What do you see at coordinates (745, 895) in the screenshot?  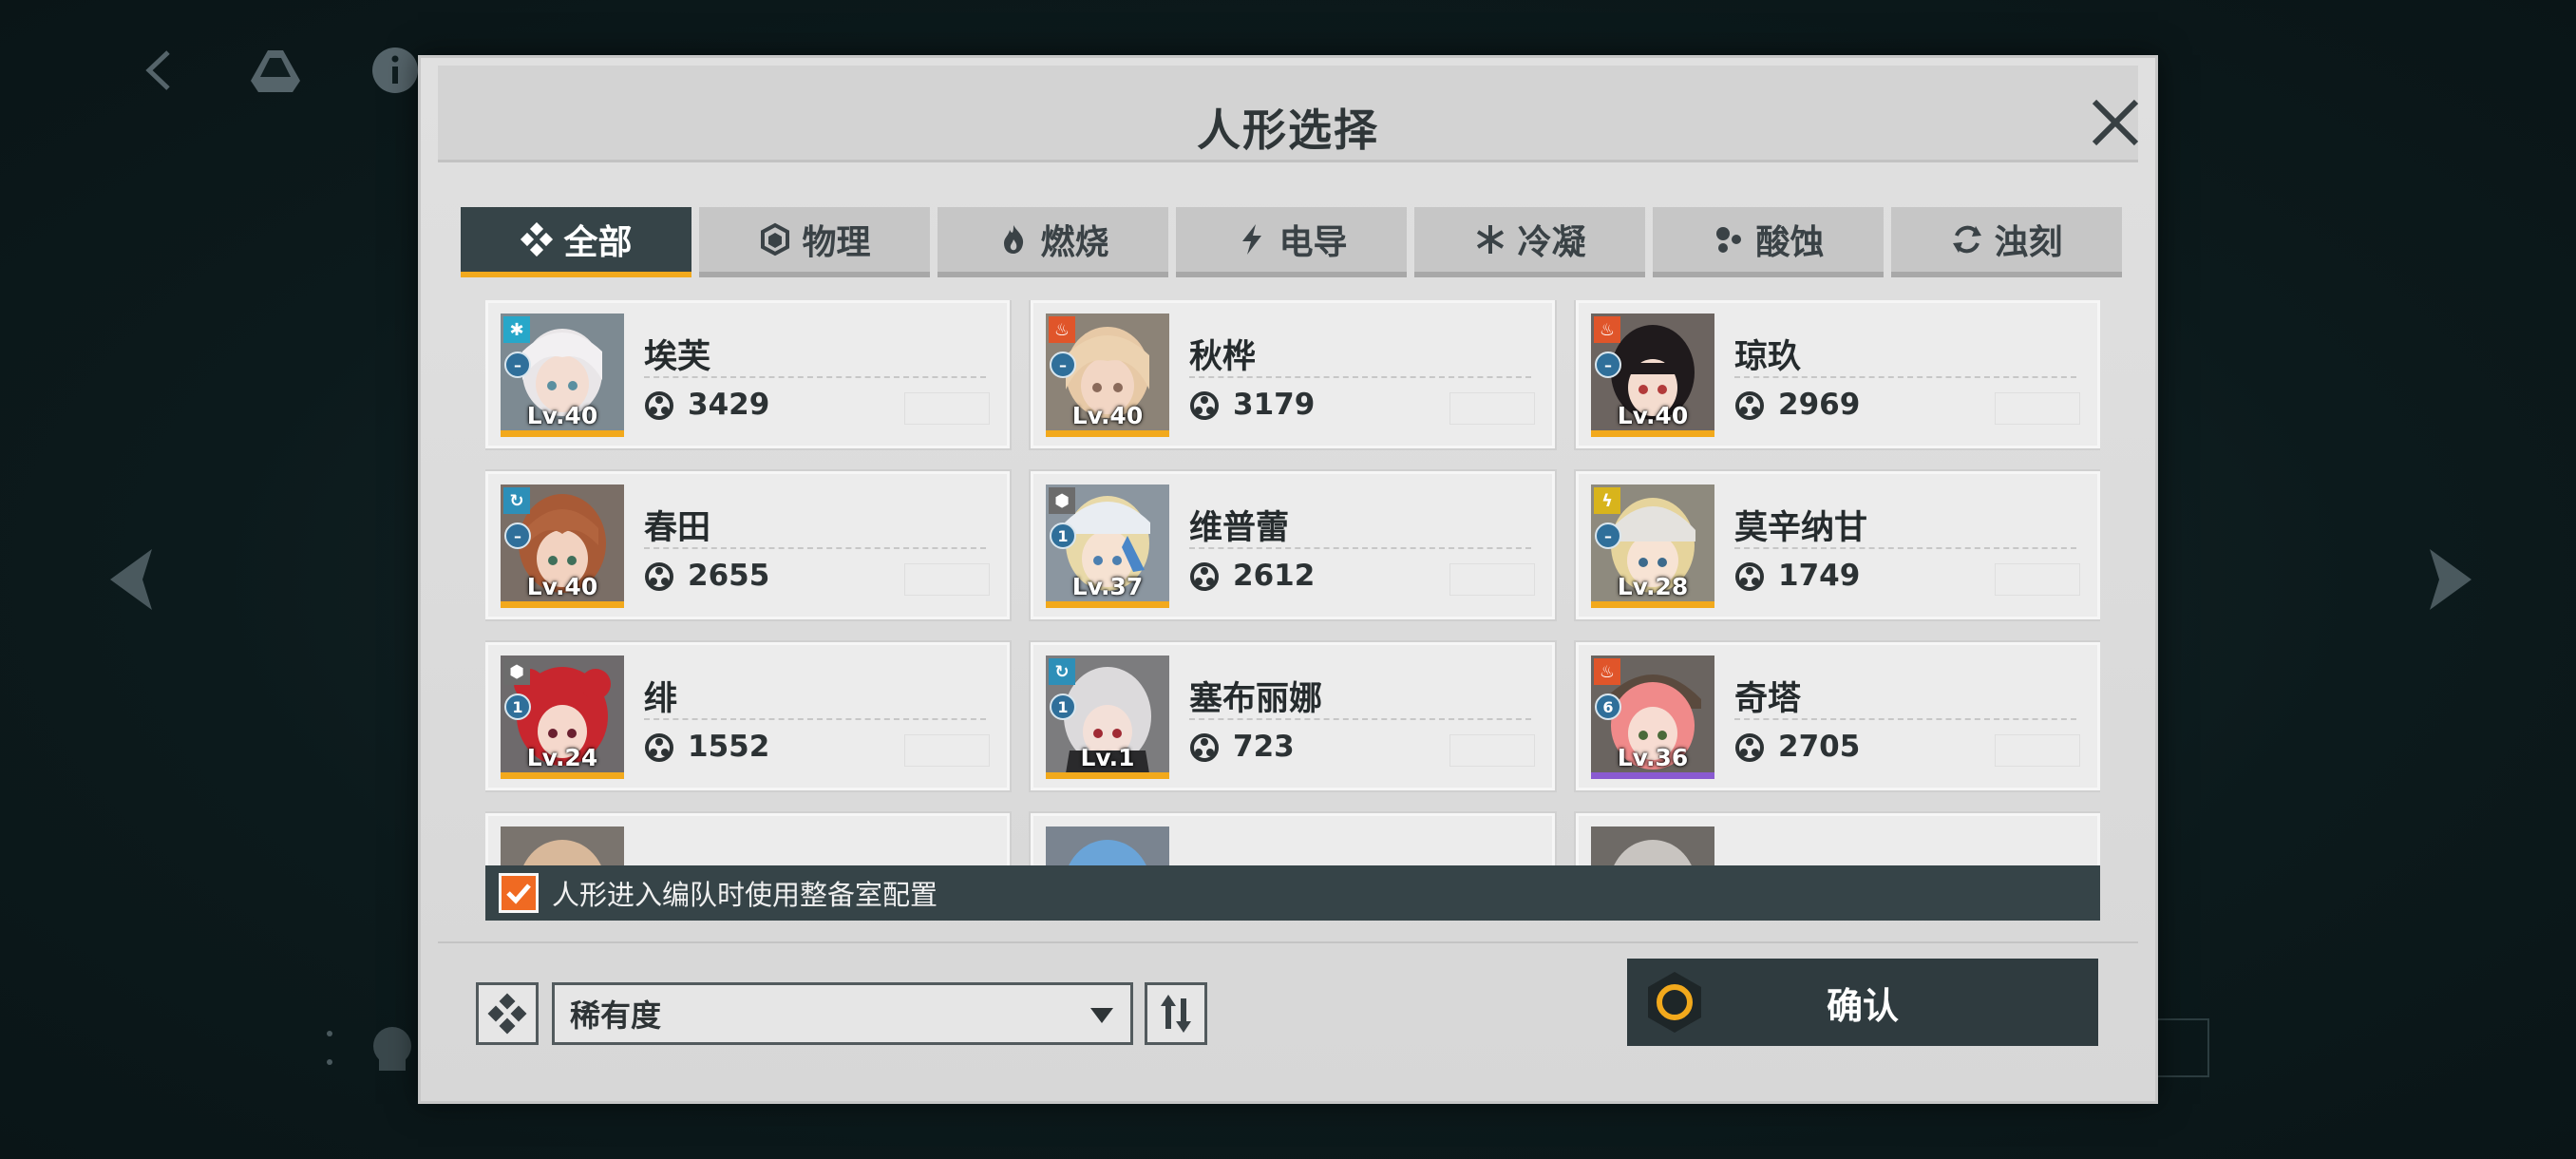 I see `use-loadout-label: 人形进入编队时使用整备室配置` at bounding box center [745, 895].